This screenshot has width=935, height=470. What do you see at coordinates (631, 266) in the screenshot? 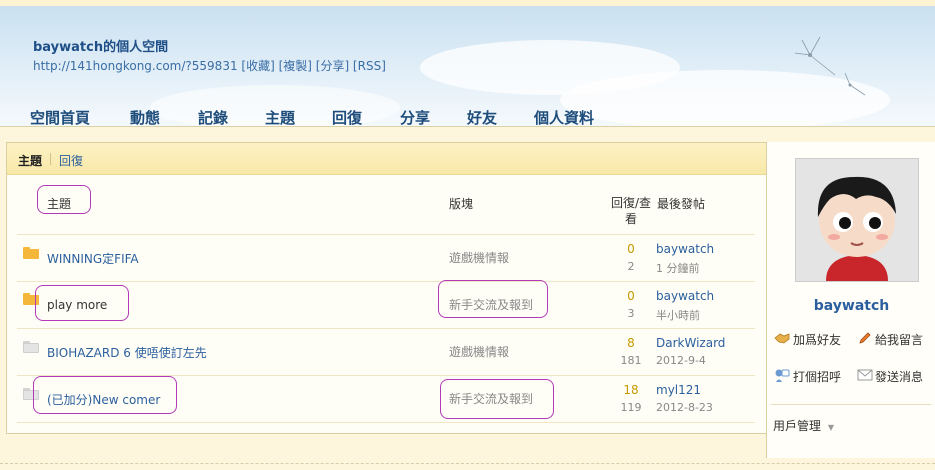
I see `topic-view-count: 2` at bounding box center [631, 266].